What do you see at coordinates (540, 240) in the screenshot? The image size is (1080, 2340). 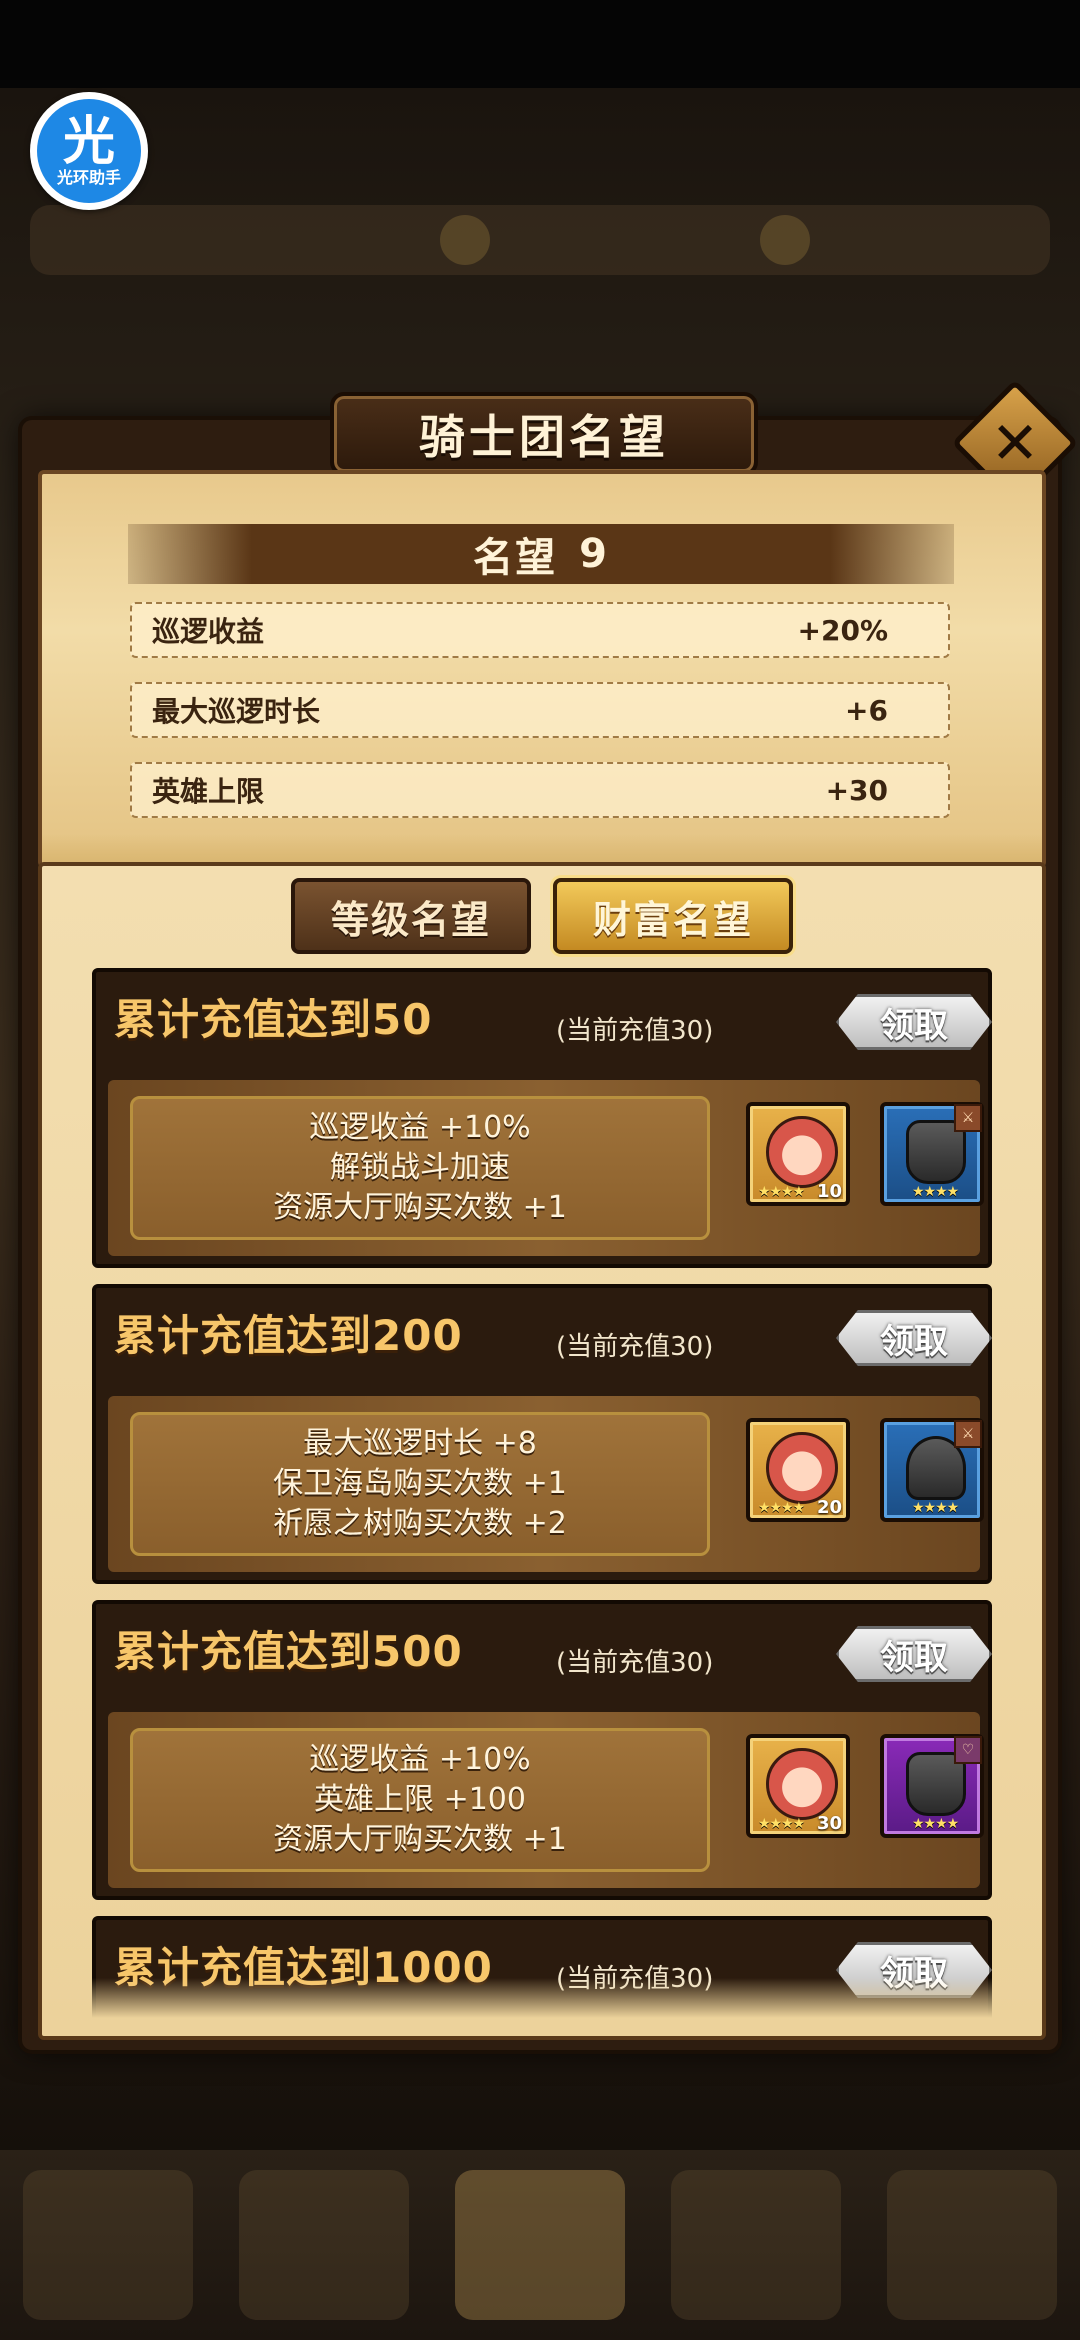 I see `blurred-top-bar` at bounding box center [540, 240].